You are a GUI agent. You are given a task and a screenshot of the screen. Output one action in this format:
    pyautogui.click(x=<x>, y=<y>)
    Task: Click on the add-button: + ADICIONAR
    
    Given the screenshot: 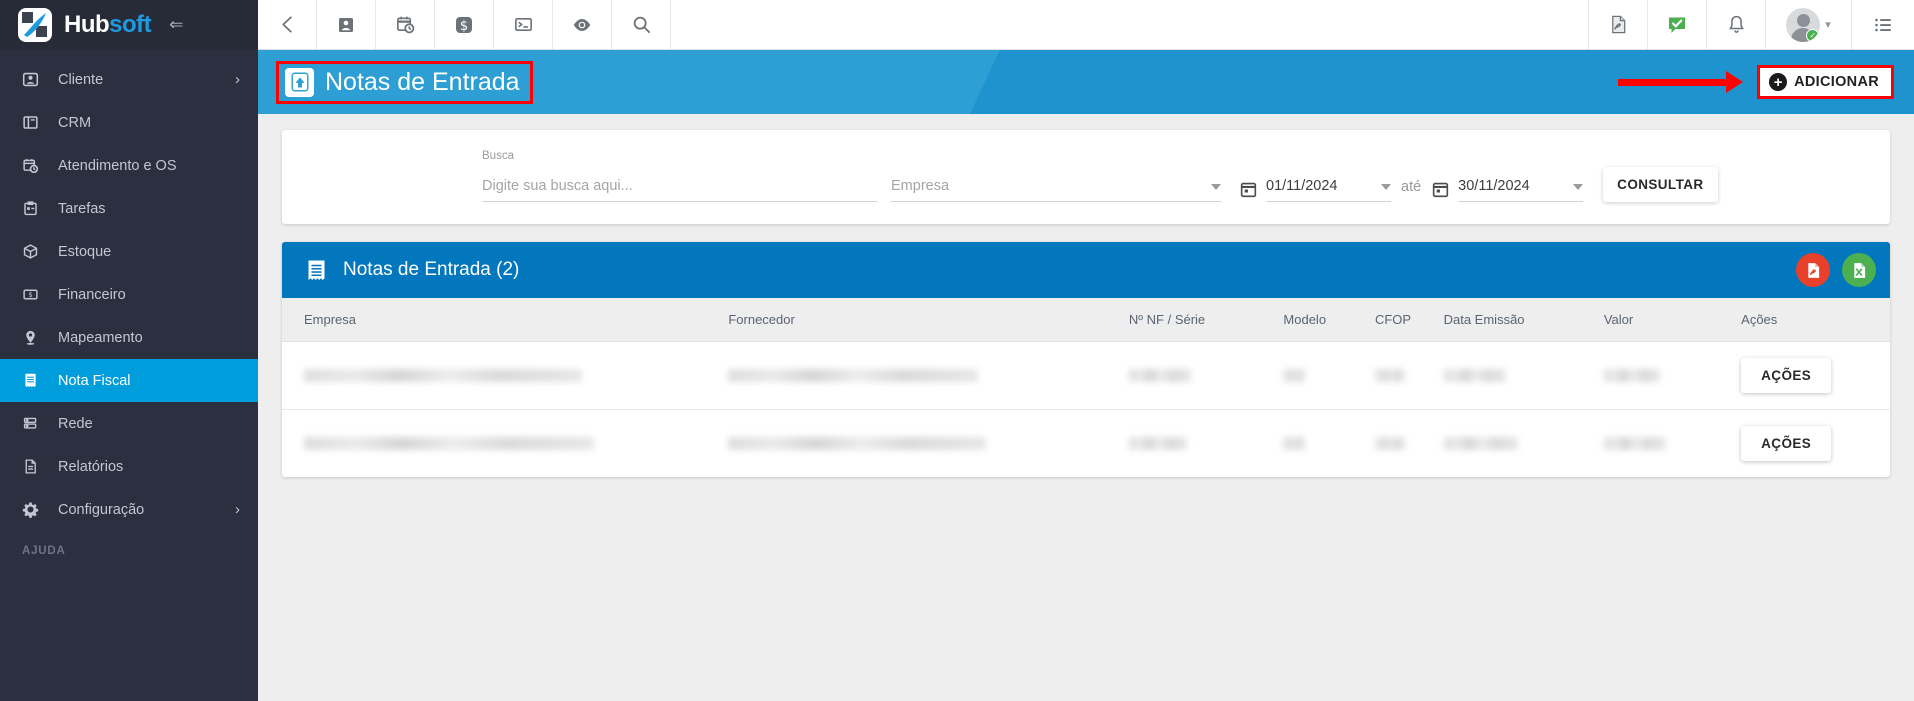 What is the action you would take?
    pyautogui.click(x=1825, y=82)
    